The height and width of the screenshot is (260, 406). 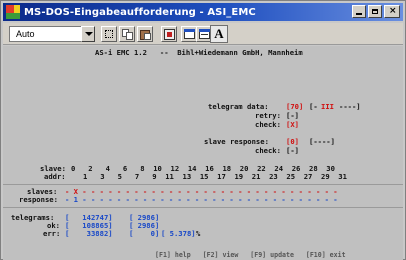 What do you see at coordinates (350, 106) in the screenshot?
I see `telegram-bits-close: ----]` at bounding box center [350, 106].